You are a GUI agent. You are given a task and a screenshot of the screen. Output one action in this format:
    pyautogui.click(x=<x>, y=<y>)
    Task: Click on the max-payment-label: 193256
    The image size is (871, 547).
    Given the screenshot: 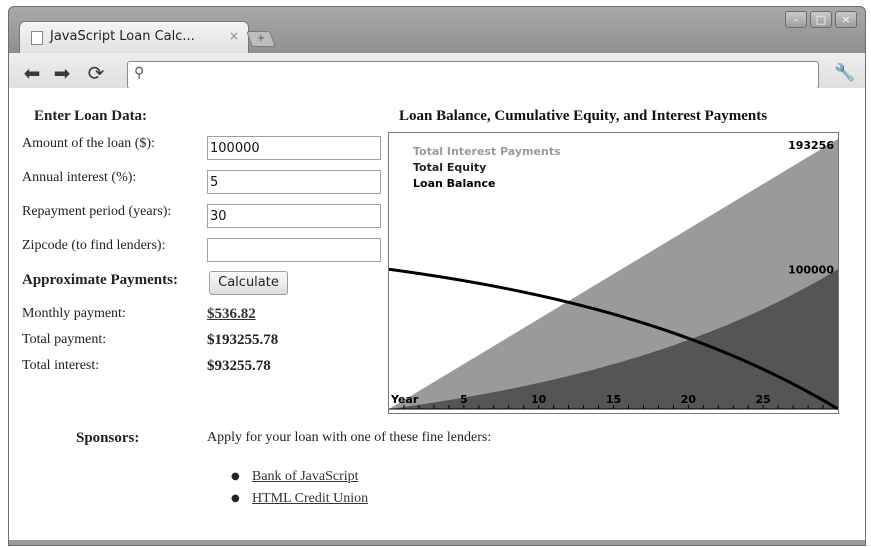 What is the action you would take?
    pyautogui.click(x=811, y=145)
    